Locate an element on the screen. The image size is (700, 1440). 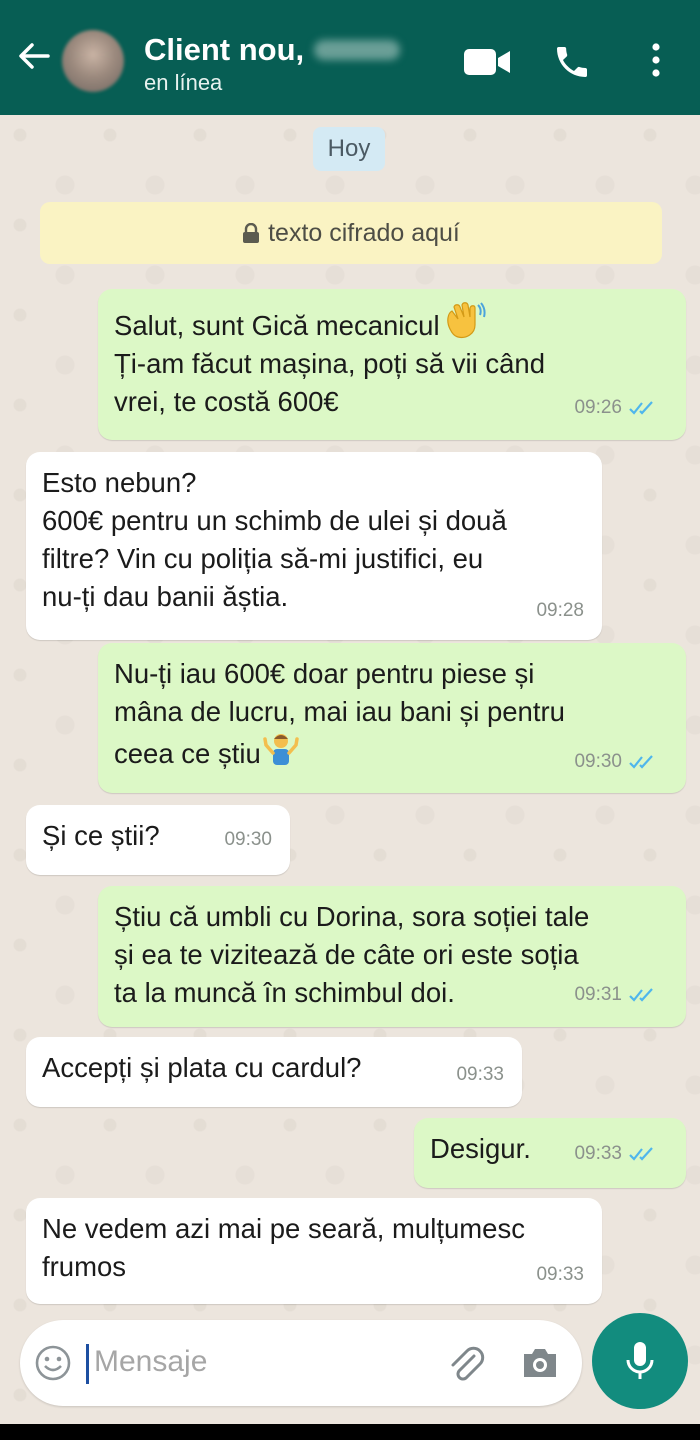
message-text-line: ceea ce știu is located at coordinates (187, 753).